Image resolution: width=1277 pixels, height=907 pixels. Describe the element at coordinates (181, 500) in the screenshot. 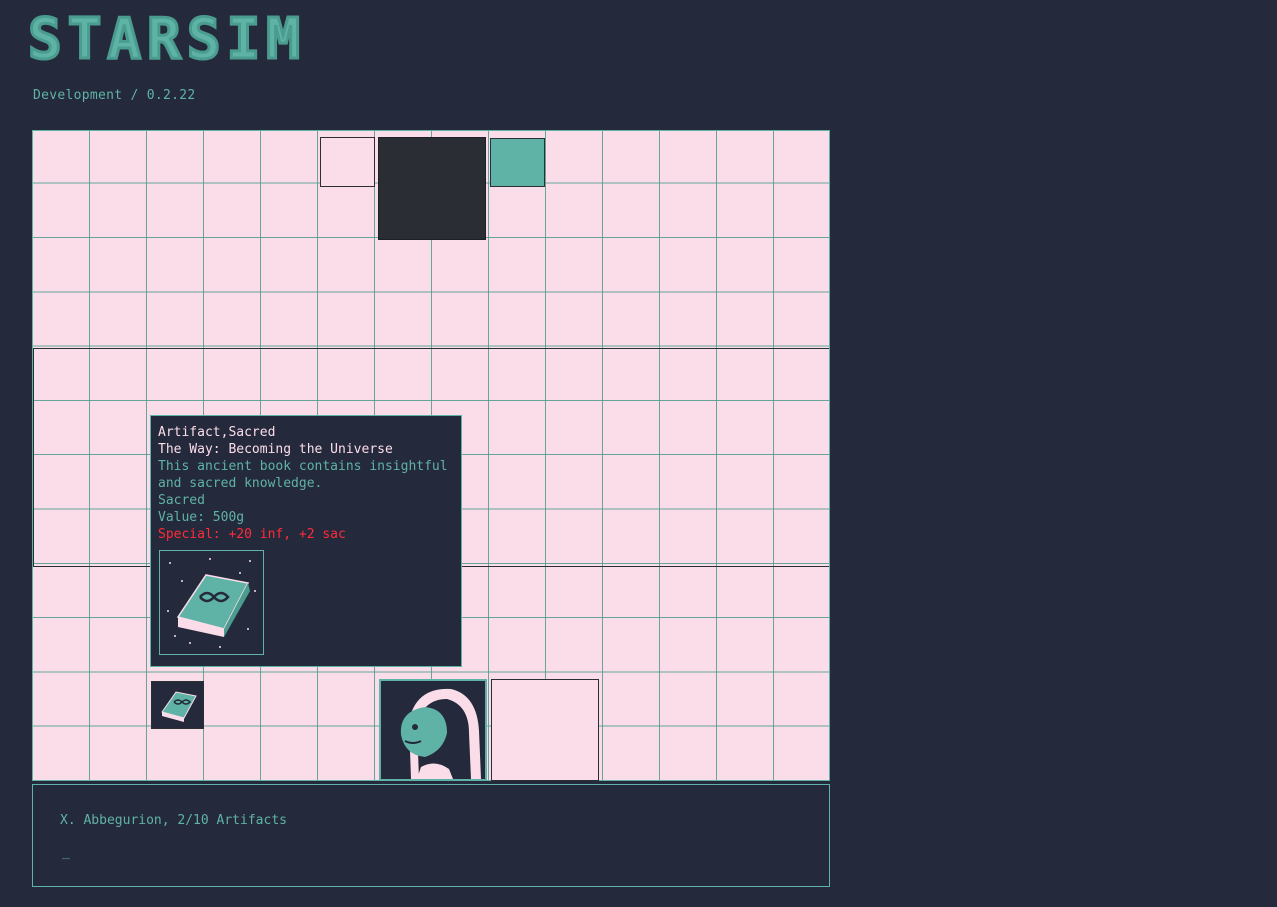

I see `tooltip-category: Sacred` at that location.